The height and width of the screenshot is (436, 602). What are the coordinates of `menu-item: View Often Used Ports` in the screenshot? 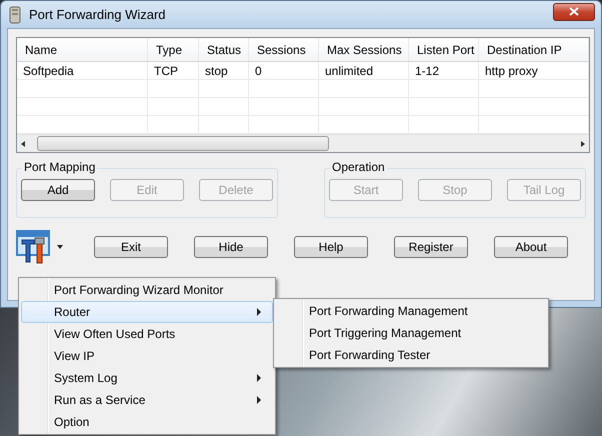 It's located at (147, 334).